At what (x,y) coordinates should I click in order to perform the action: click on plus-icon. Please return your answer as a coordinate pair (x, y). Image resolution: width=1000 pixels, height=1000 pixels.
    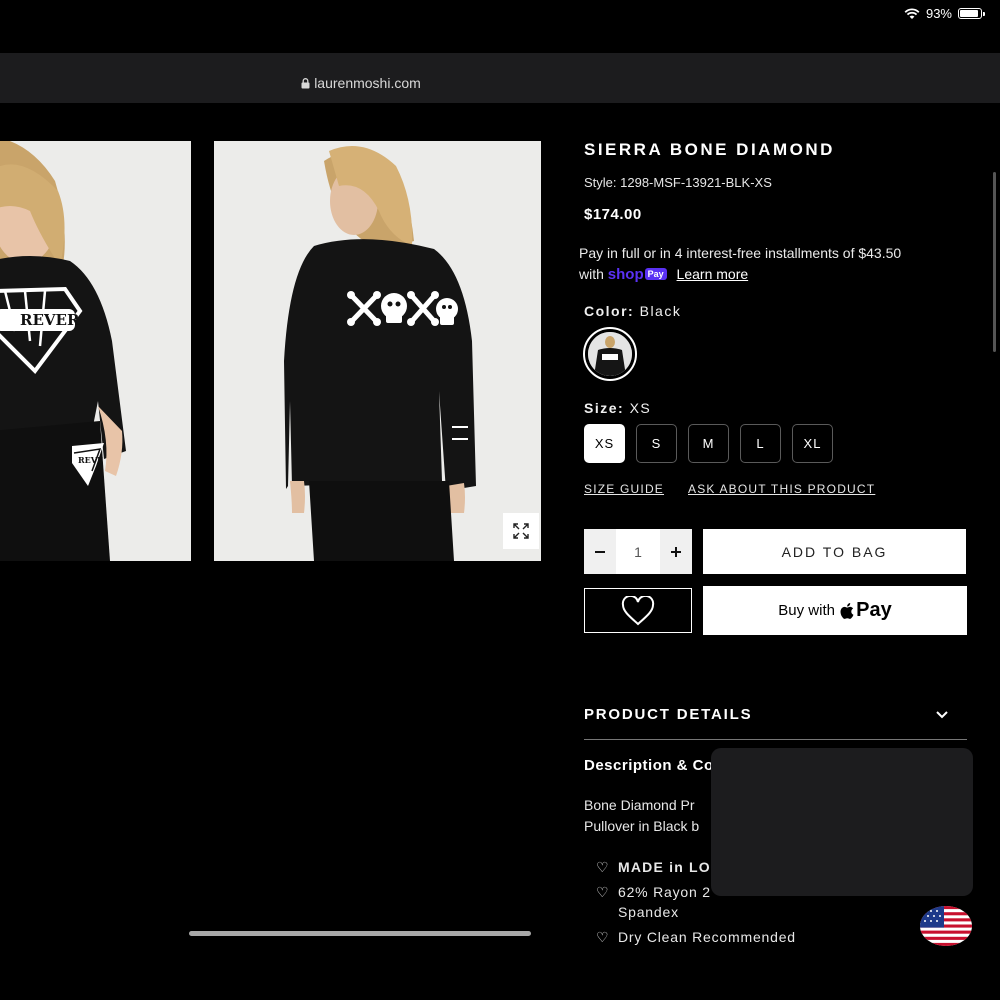
    Looking at the image, I should click on (676, 551).